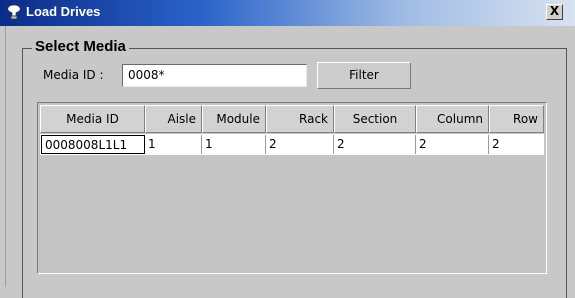 This screenshot has height=298, width=575. What do you see at coordinates (63, 11) in the screenshot?
I see `window-title: Load Drives` at bounding box center [63, 11].